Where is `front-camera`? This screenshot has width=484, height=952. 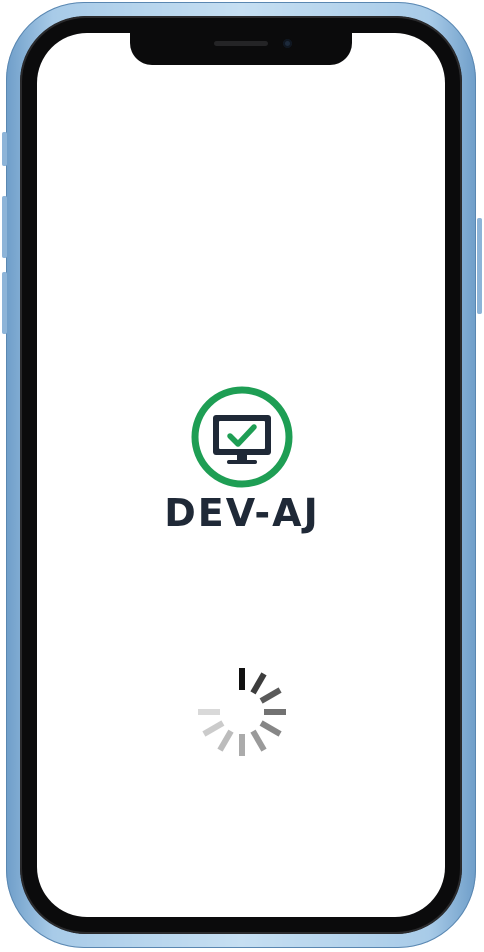 front-camera is located at coordinates (287, 43).